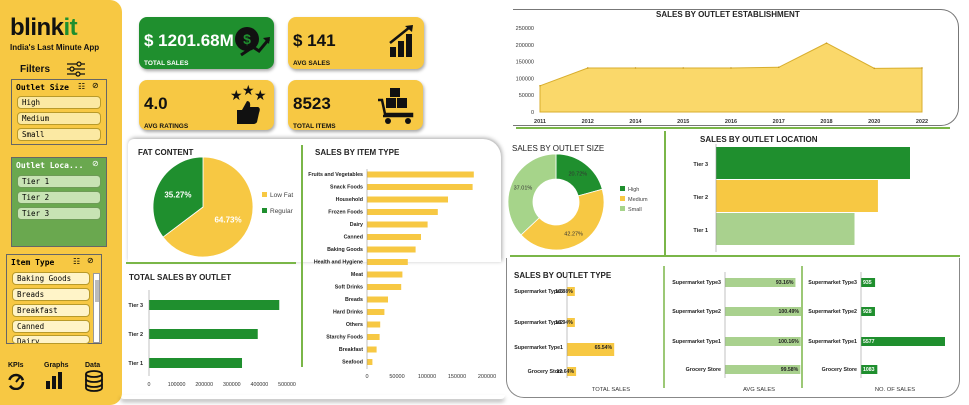  What do you see at coordinates (611, 390) in the screenshot?
I see `column-header: TOTAL SALES` at bounding box center [611, 390].